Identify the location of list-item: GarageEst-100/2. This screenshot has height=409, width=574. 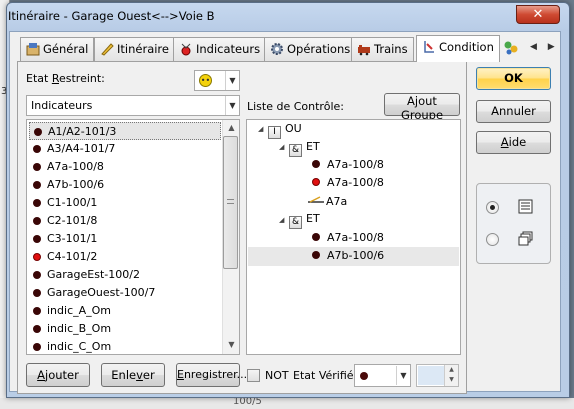
(125, 275).